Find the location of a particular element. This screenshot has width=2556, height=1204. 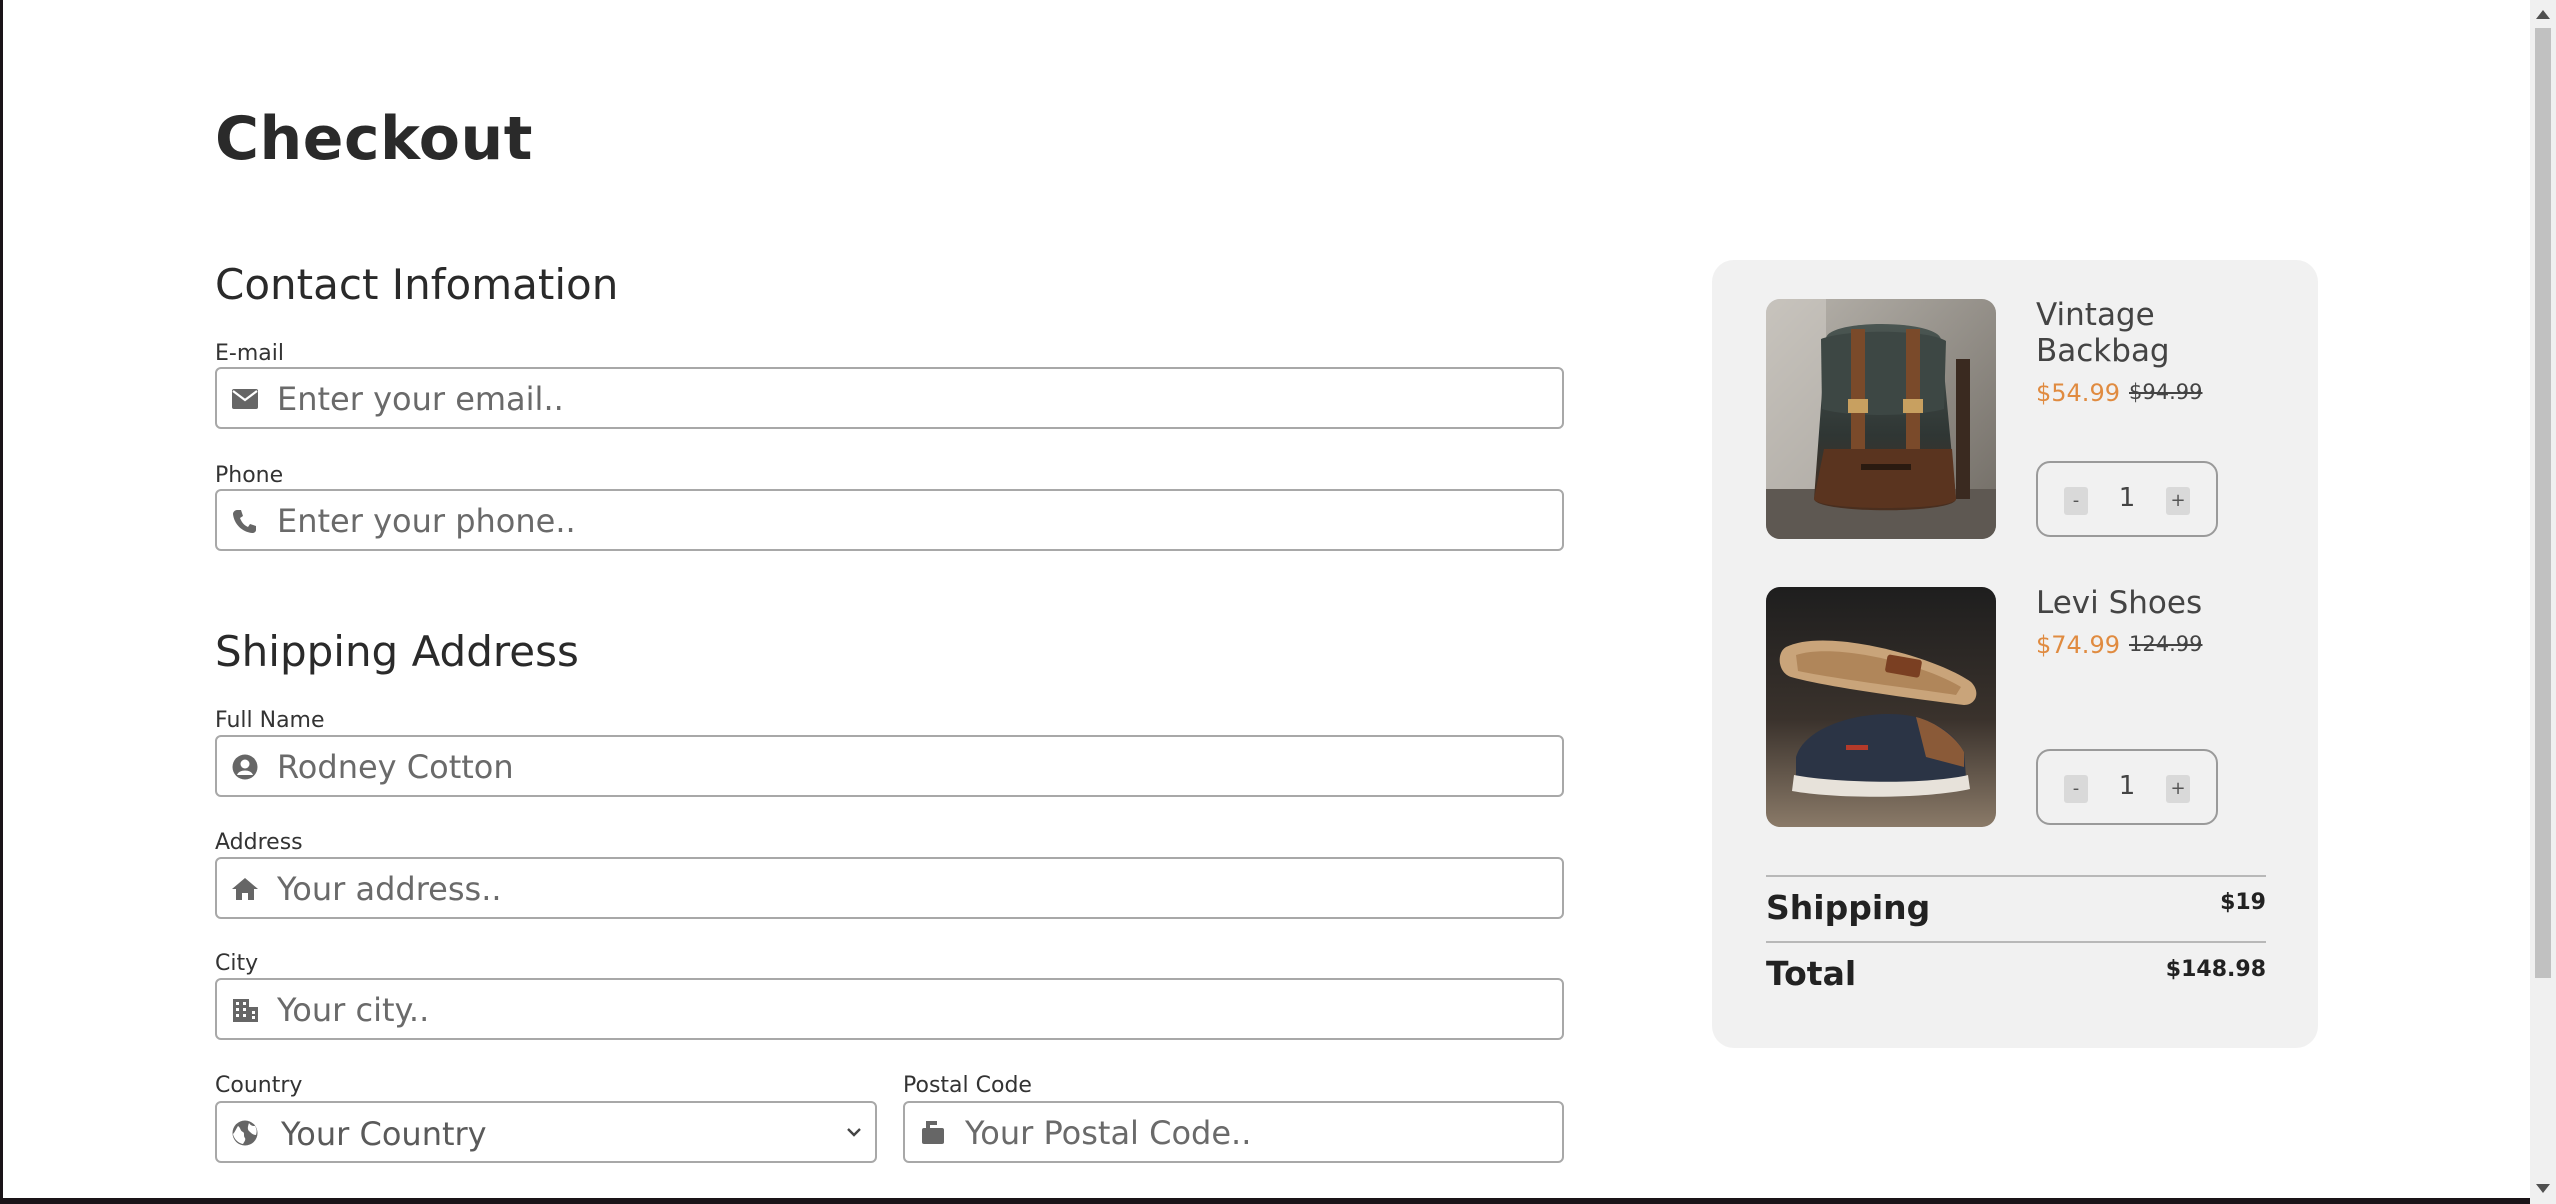

city-field is located at coordinates (889, 1009).